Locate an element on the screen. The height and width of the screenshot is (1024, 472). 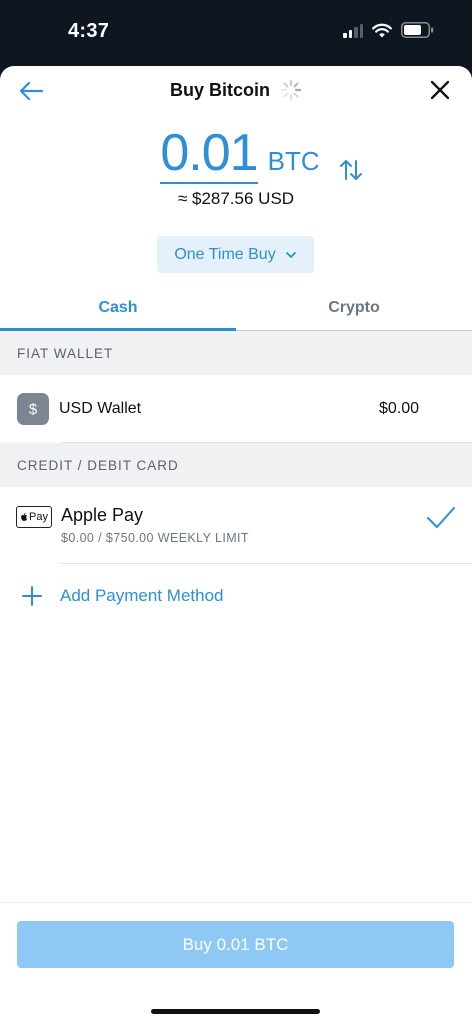
tab-cash: Cash is located at coordinates (118, 308).